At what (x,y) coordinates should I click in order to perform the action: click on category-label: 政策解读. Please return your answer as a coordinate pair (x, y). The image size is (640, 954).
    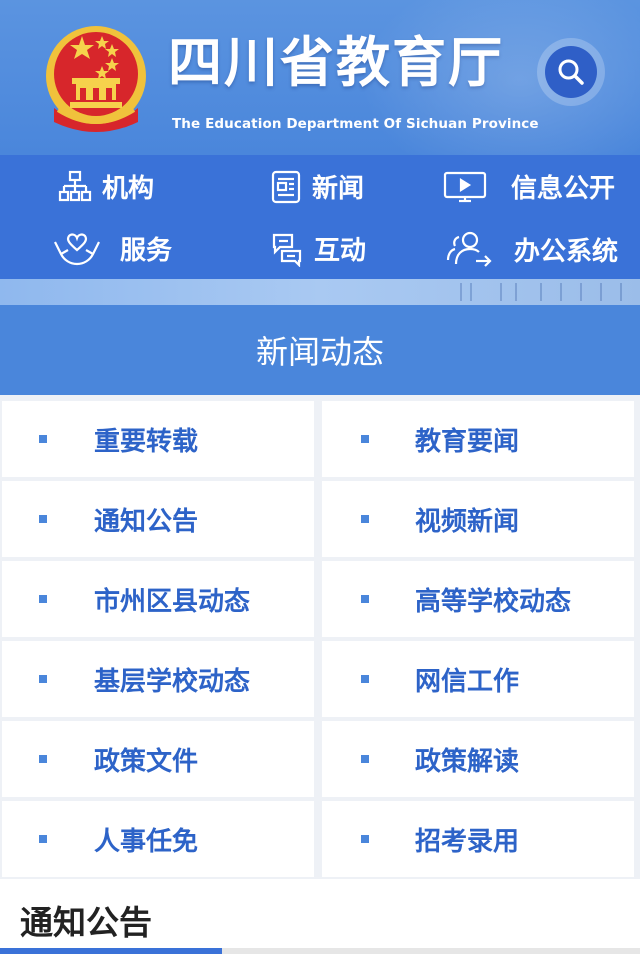
    Looking at the image, I should click on (467, 761).